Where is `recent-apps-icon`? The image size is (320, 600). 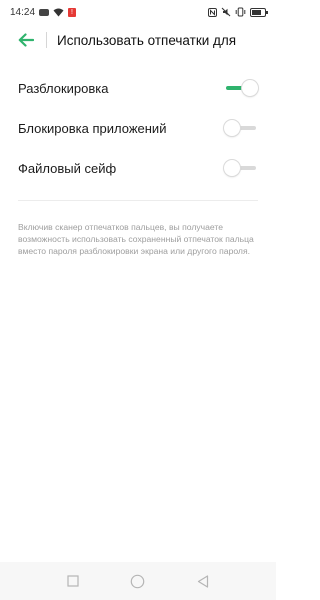 recent-apps-icon is located at coordinates (73, 581).